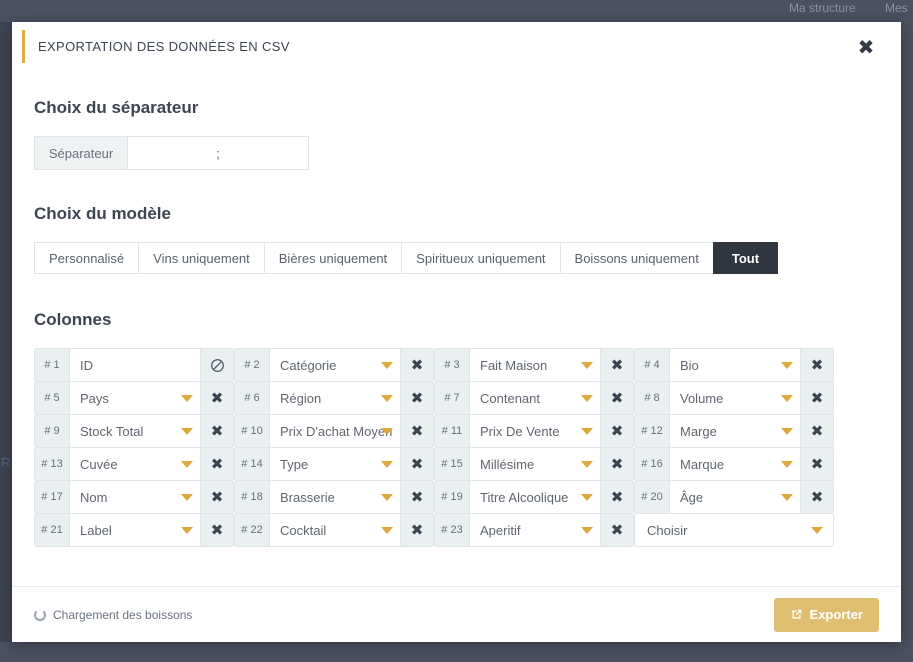 Image resolution: width=913 pixels, height=662 pixels. I want to click on column-select: Aperitif, so click(535, 530).